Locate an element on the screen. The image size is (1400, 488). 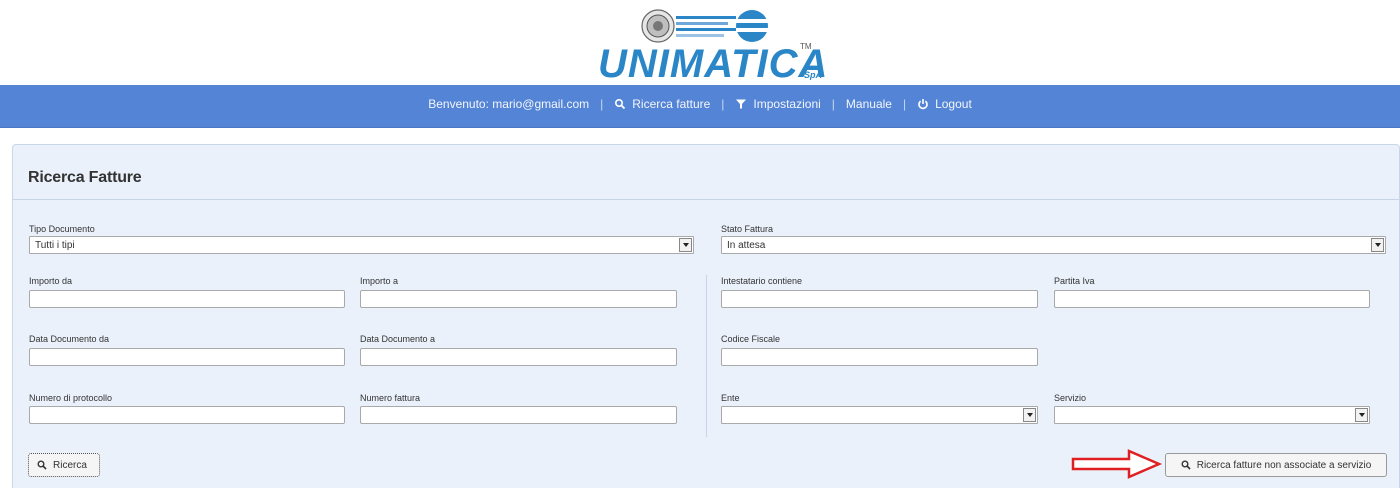
unimatica-logo: UNIMATICA TM SpA is located at coordinates (714, 47).